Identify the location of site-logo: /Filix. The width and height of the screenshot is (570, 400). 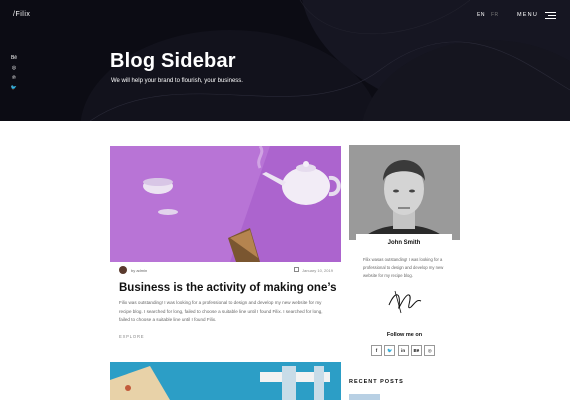
(21, 14).